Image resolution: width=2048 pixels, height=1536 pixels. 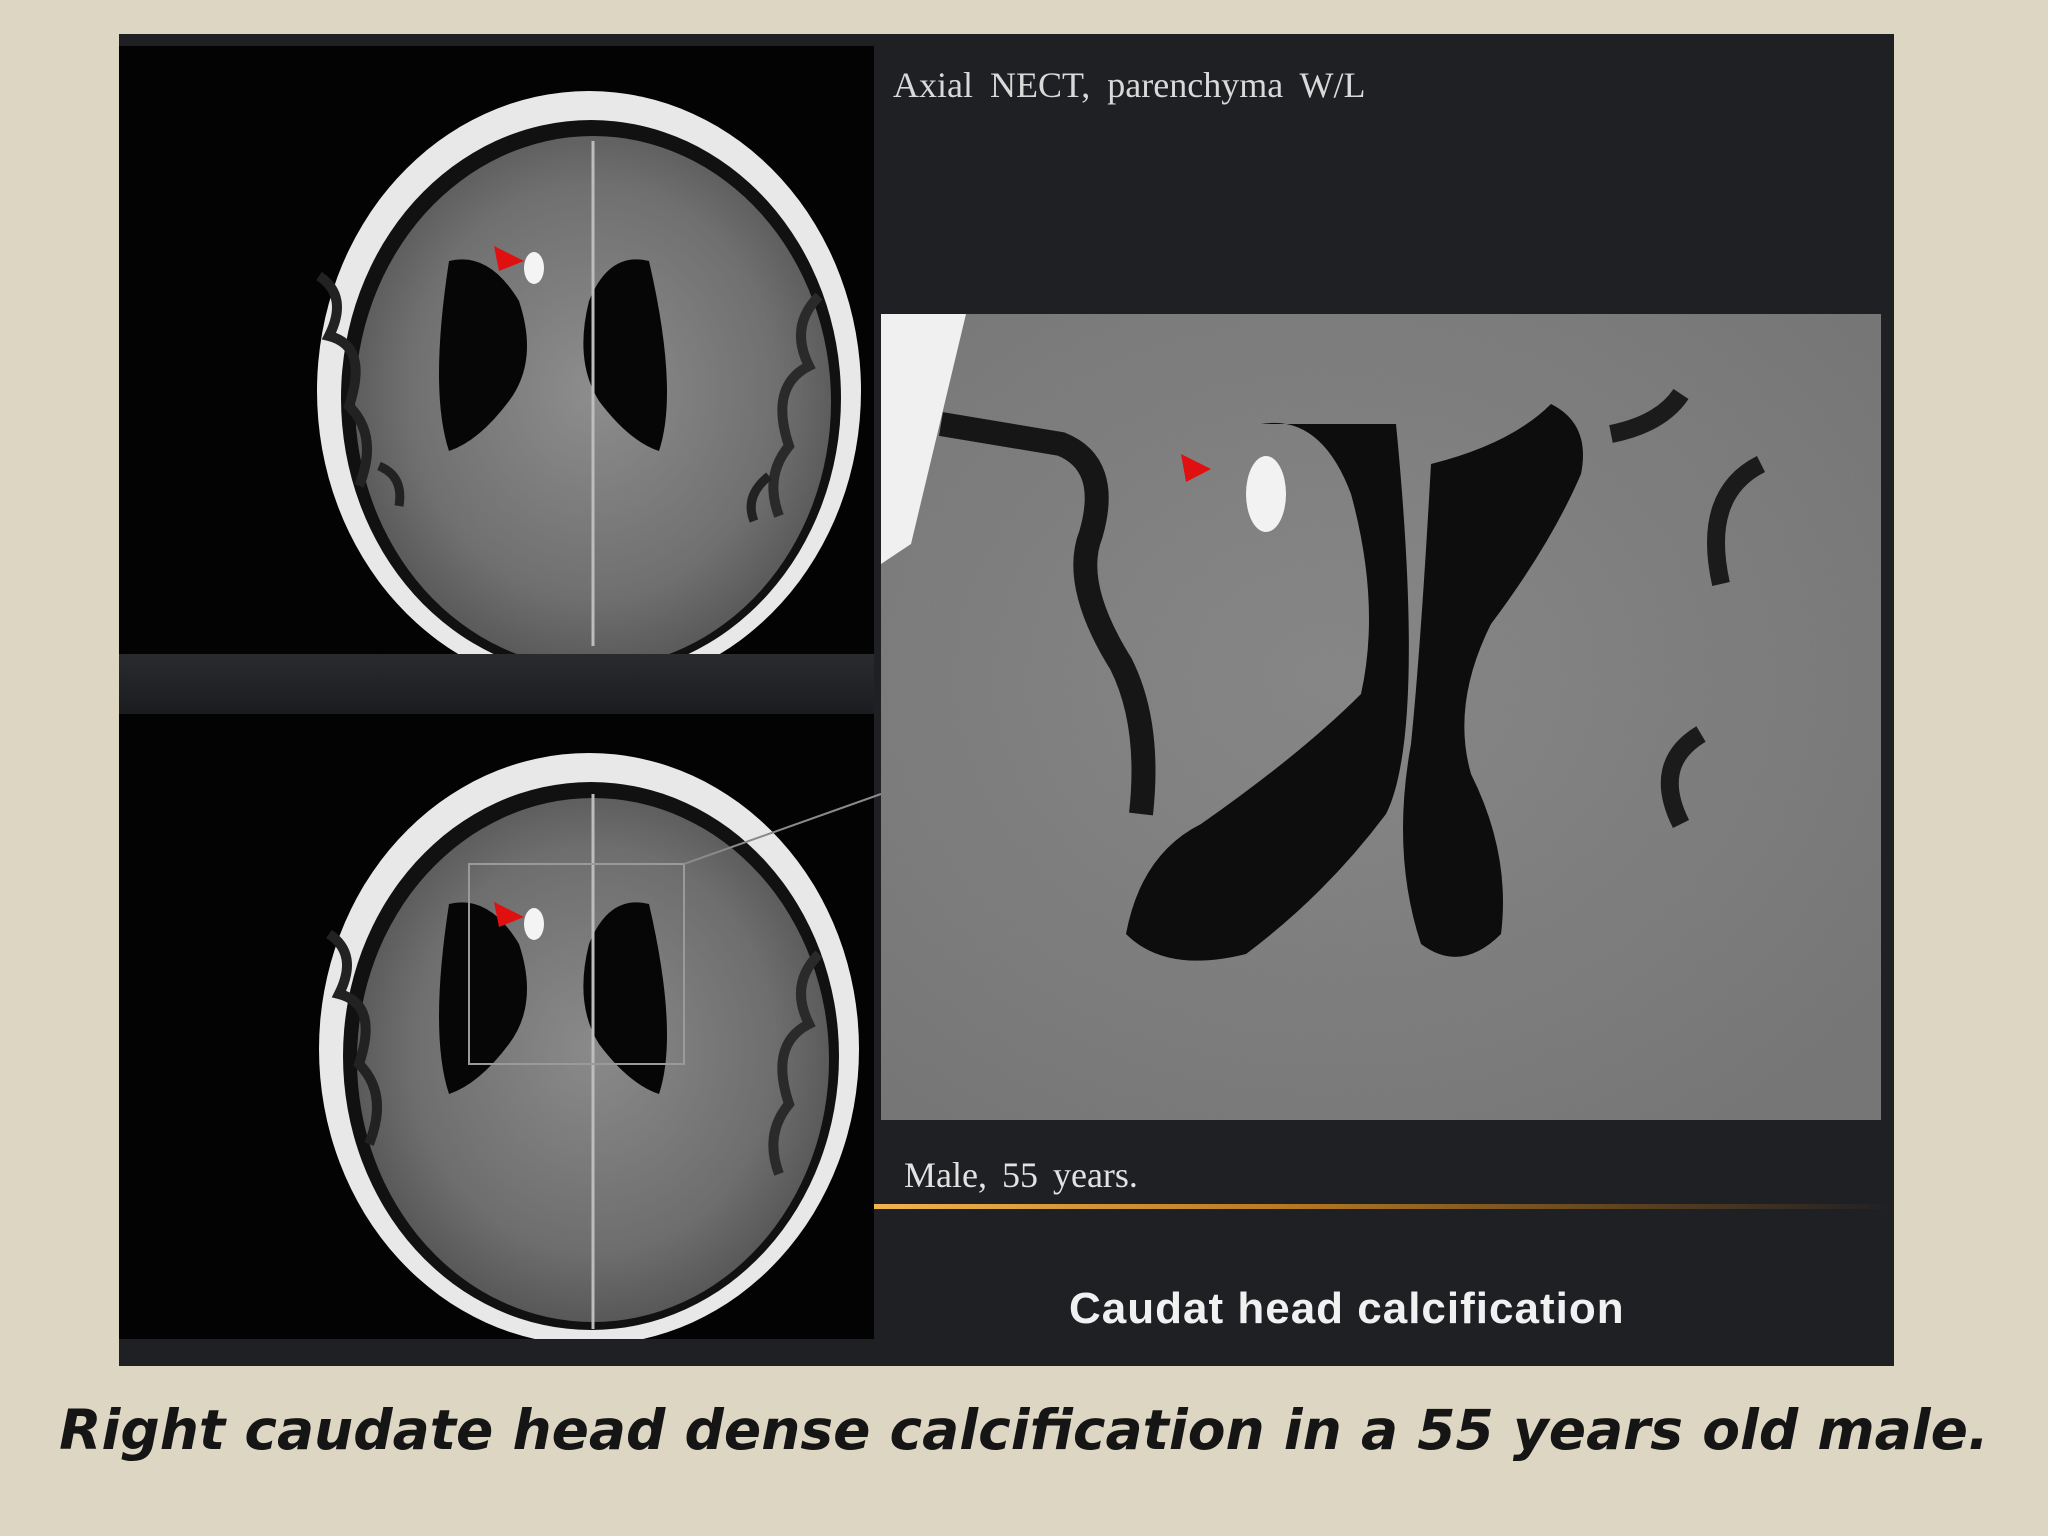 What do you see at coordinates (1129, 85) in the screenshot?
I see `scan-type-label: Axial NECT, parenchyma W/L` at bounding box center [1129, 85].